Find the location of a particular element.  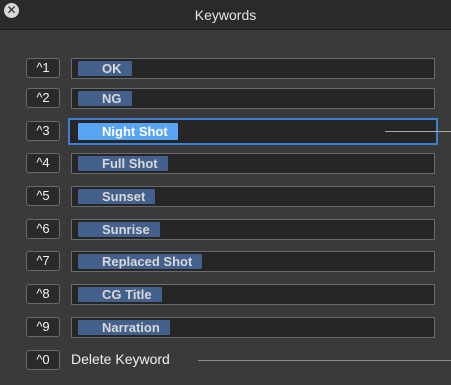

keyword-row-1: ^1 OK is located at coordinates (225, 68).